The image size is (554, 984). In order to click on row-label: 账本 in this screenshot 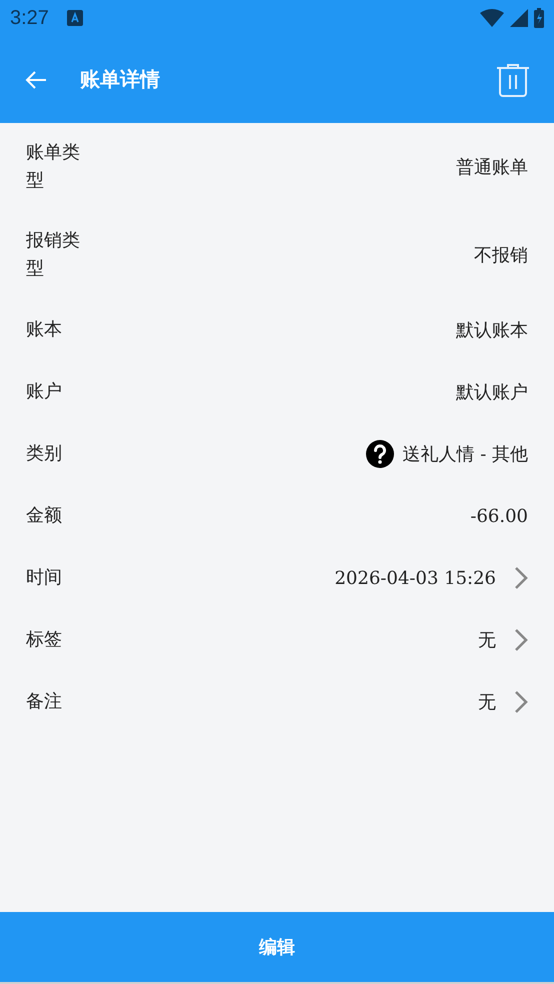, I will do `click(44, 330)`.